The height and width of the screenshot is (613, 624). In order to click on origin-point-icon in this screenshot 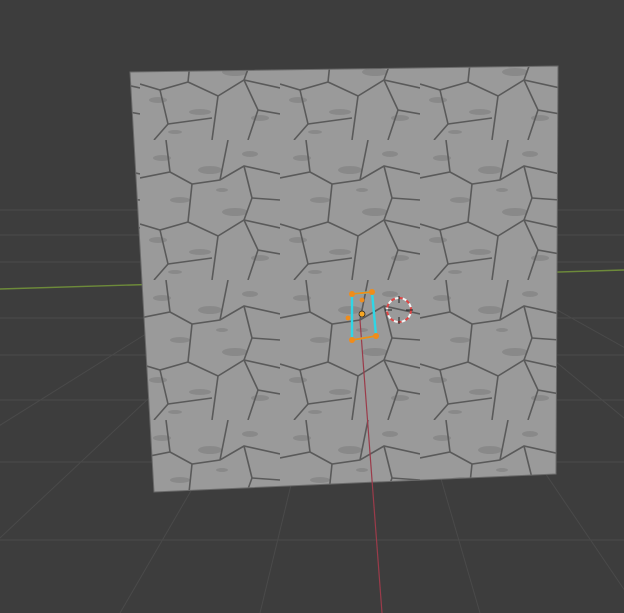, I will do `click(362, 314)`.